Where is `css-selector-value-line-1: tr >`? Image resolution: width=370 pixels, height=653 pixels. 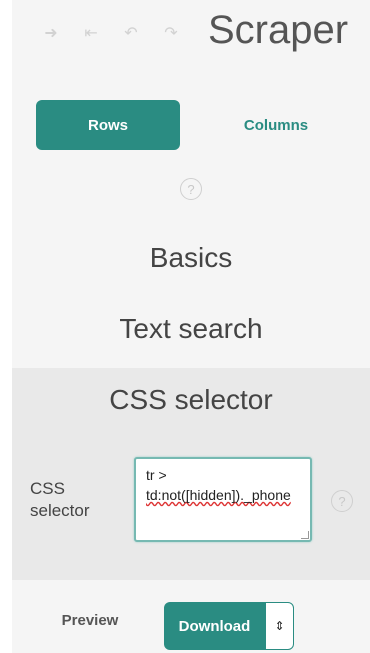
css-selector-value-line-1: tr > is located at coordinates (156, 475).